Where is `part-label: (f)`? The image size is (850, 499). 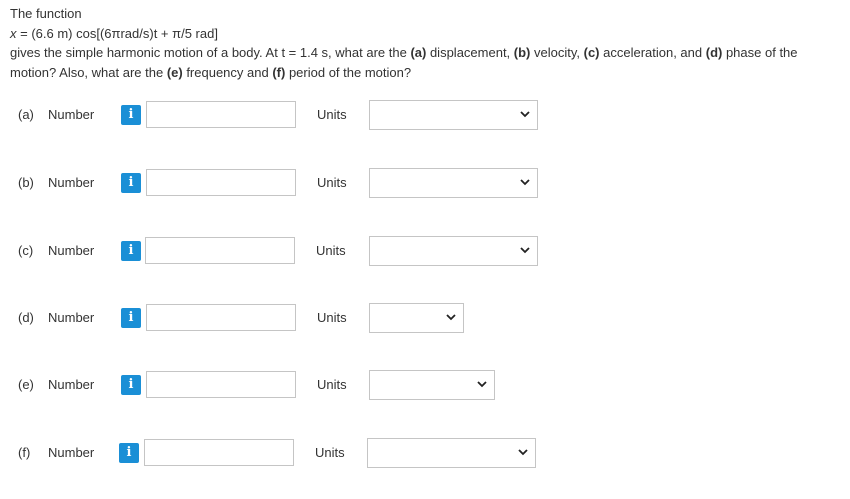 part-label: (f) is located at coordinates (24, 452).